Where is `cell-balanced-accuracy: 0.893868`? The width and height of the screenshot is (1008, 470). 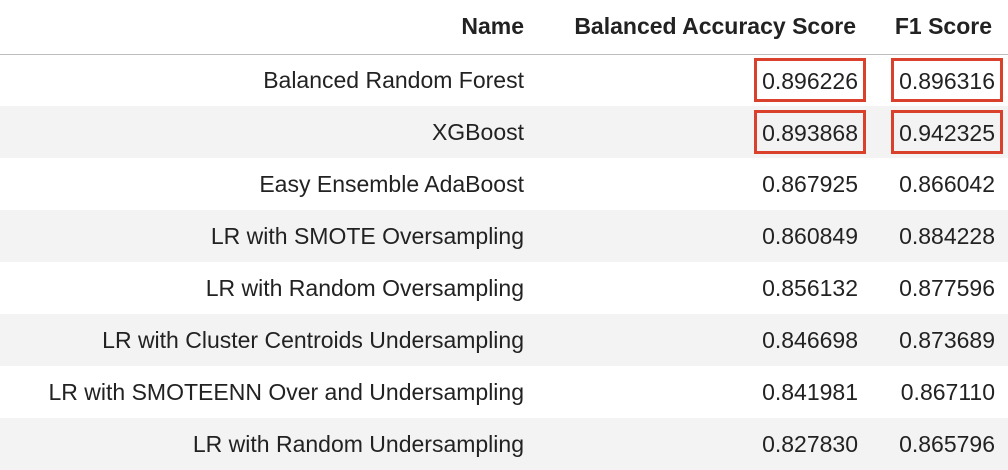
cell-balanced-accuracy: 0.893868 is located at coordinates (703, 132).